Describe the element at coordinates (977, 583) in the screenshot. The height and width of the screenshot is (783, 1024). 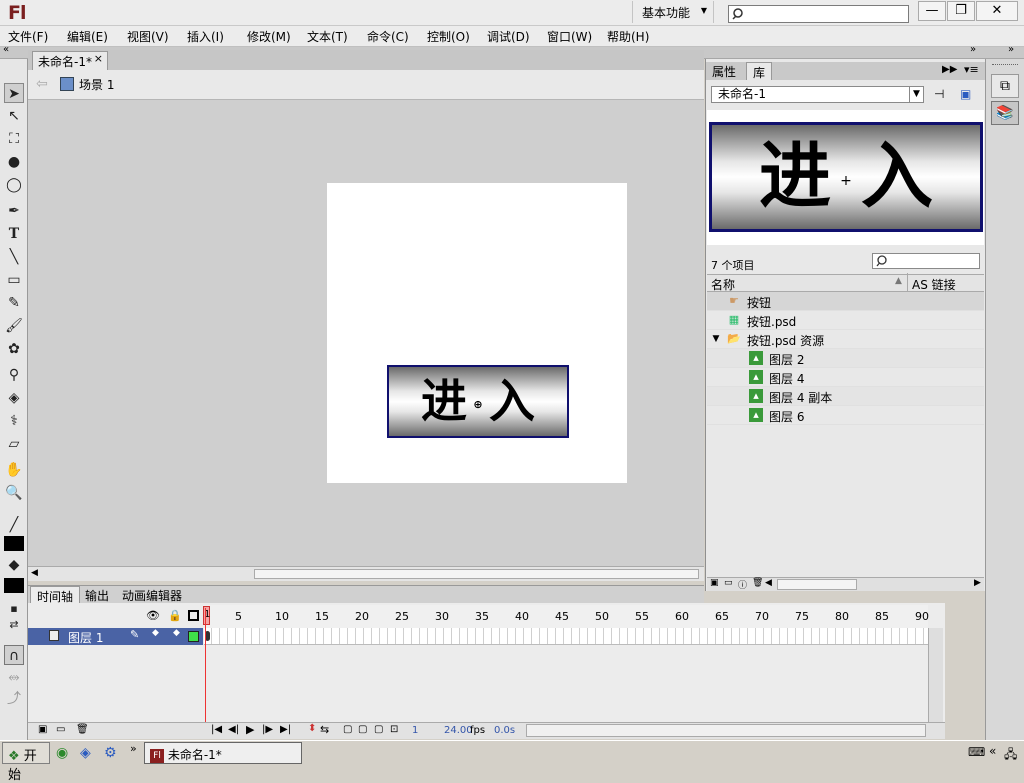
I see `scroll-right-icon: ▶` at that location.